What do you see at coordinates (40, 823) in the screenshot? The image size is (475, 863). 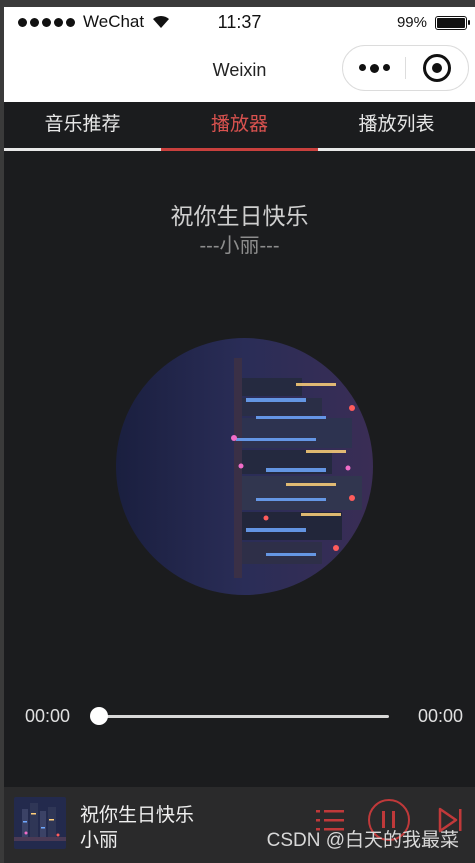 I see `mini-cover-image` at bounding box center [40, 823].